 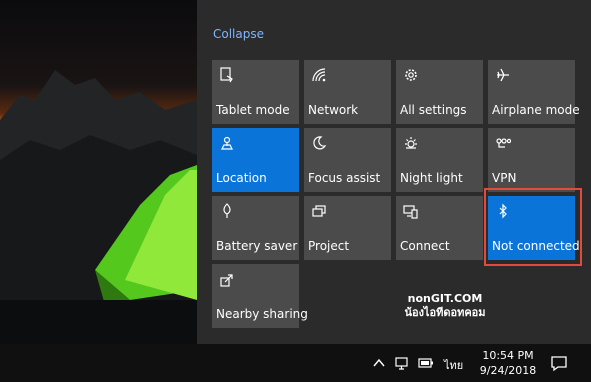 What do you see at coordinates (257, 246) in the screenshot?
I see `tile-label: Battery saver` at bounding box center [257, 246].